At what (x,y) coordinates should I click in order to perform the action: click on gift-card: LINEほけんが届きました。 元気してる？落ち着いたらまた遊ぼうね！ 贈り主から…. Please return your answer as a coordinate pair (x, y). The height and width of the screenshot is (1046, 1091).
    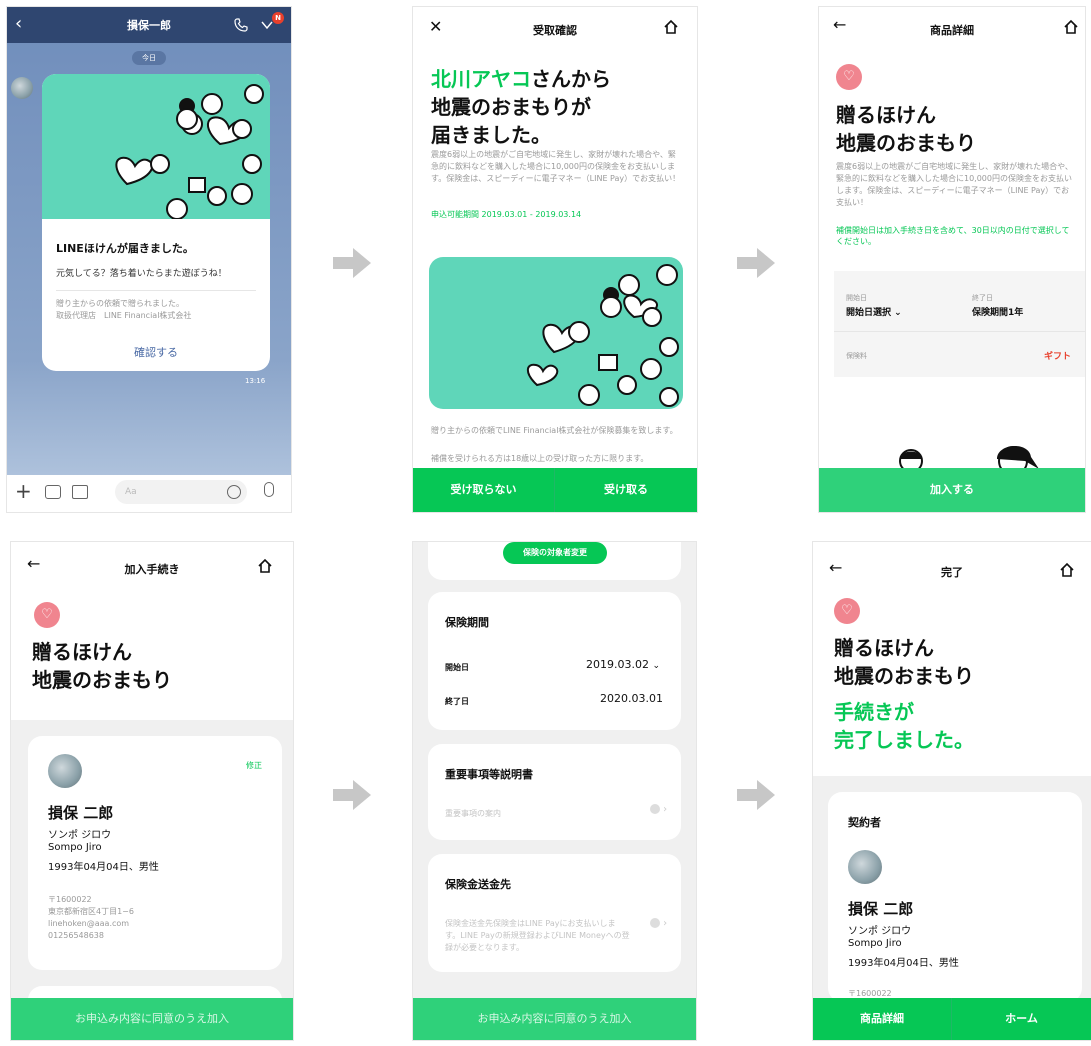
    Looking at the image, I should click on (156, 222).